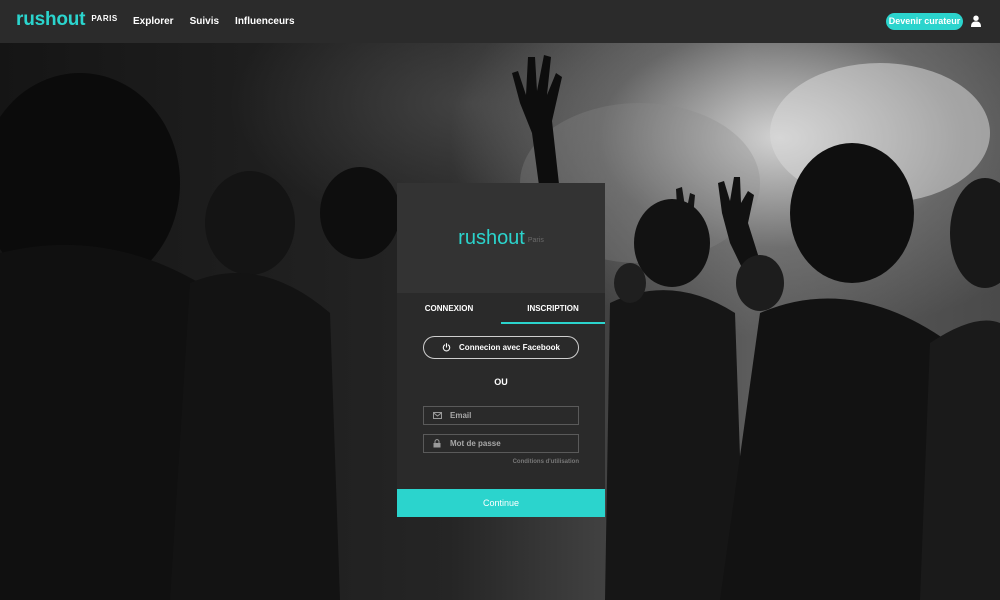 The image size is (1000, 600). I want to click on lock-icon, so click(437, 443).